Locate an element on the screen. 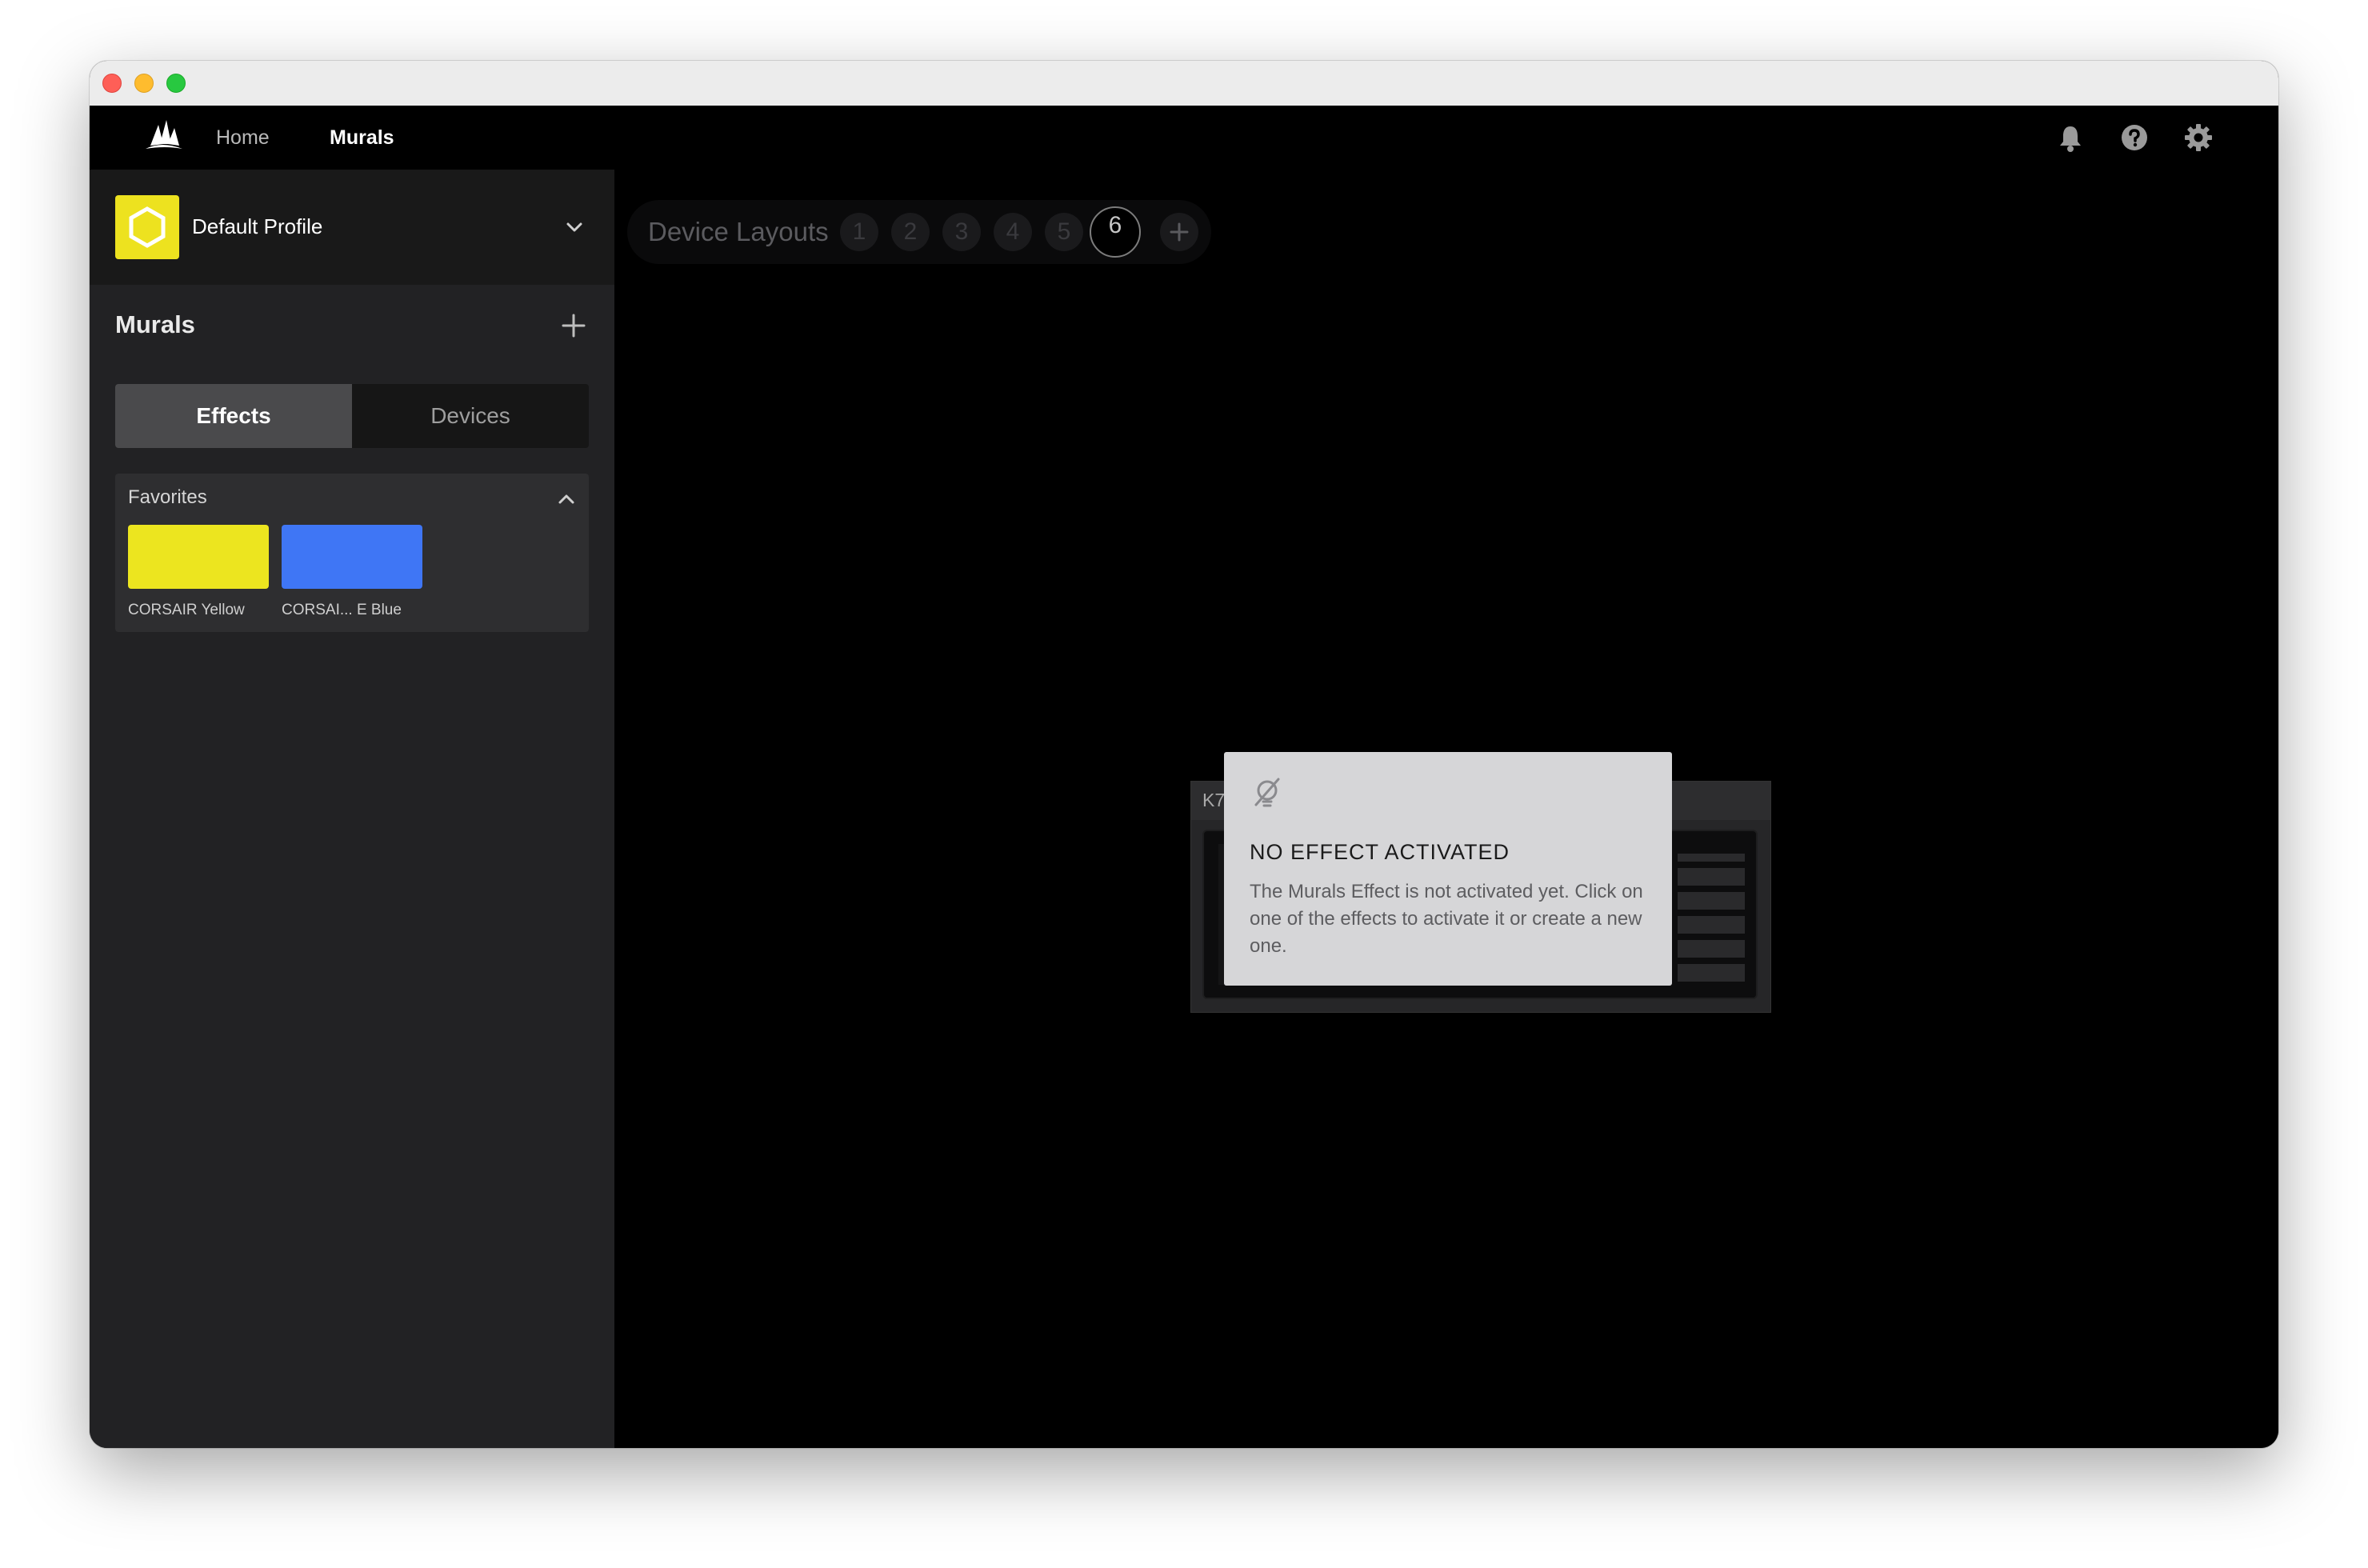  effect-swatch-blue is located at coordinates (352, 557).